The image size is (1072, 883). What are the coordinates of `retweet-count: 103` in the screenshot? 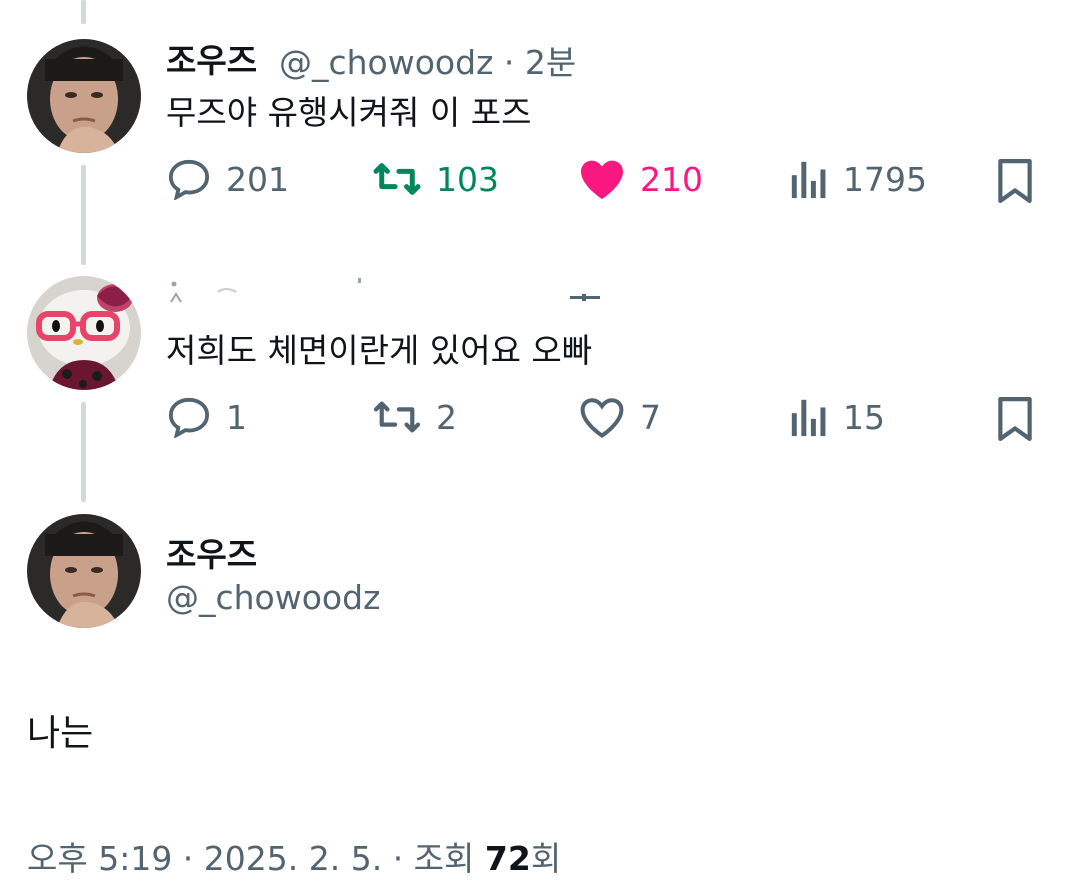 It's located at (467, 179).